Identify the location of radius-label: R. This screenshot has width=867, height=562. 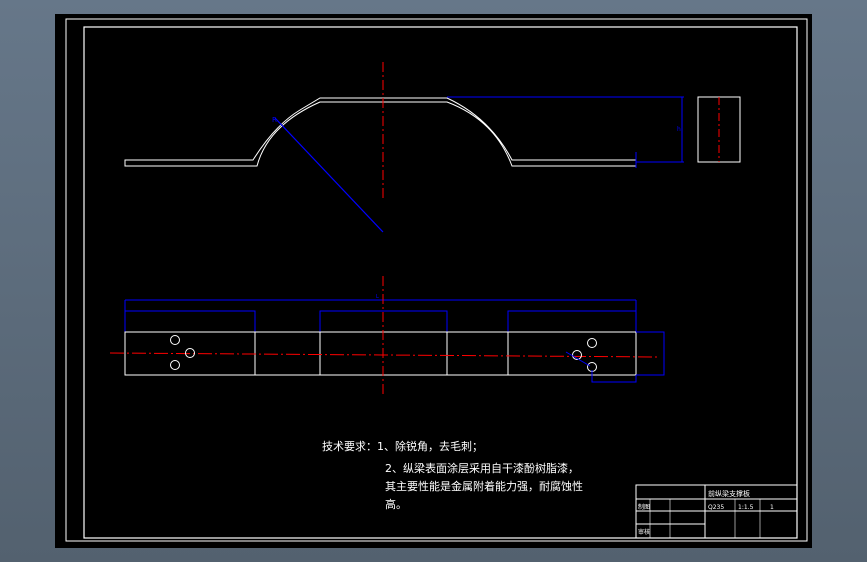
(274, 120).